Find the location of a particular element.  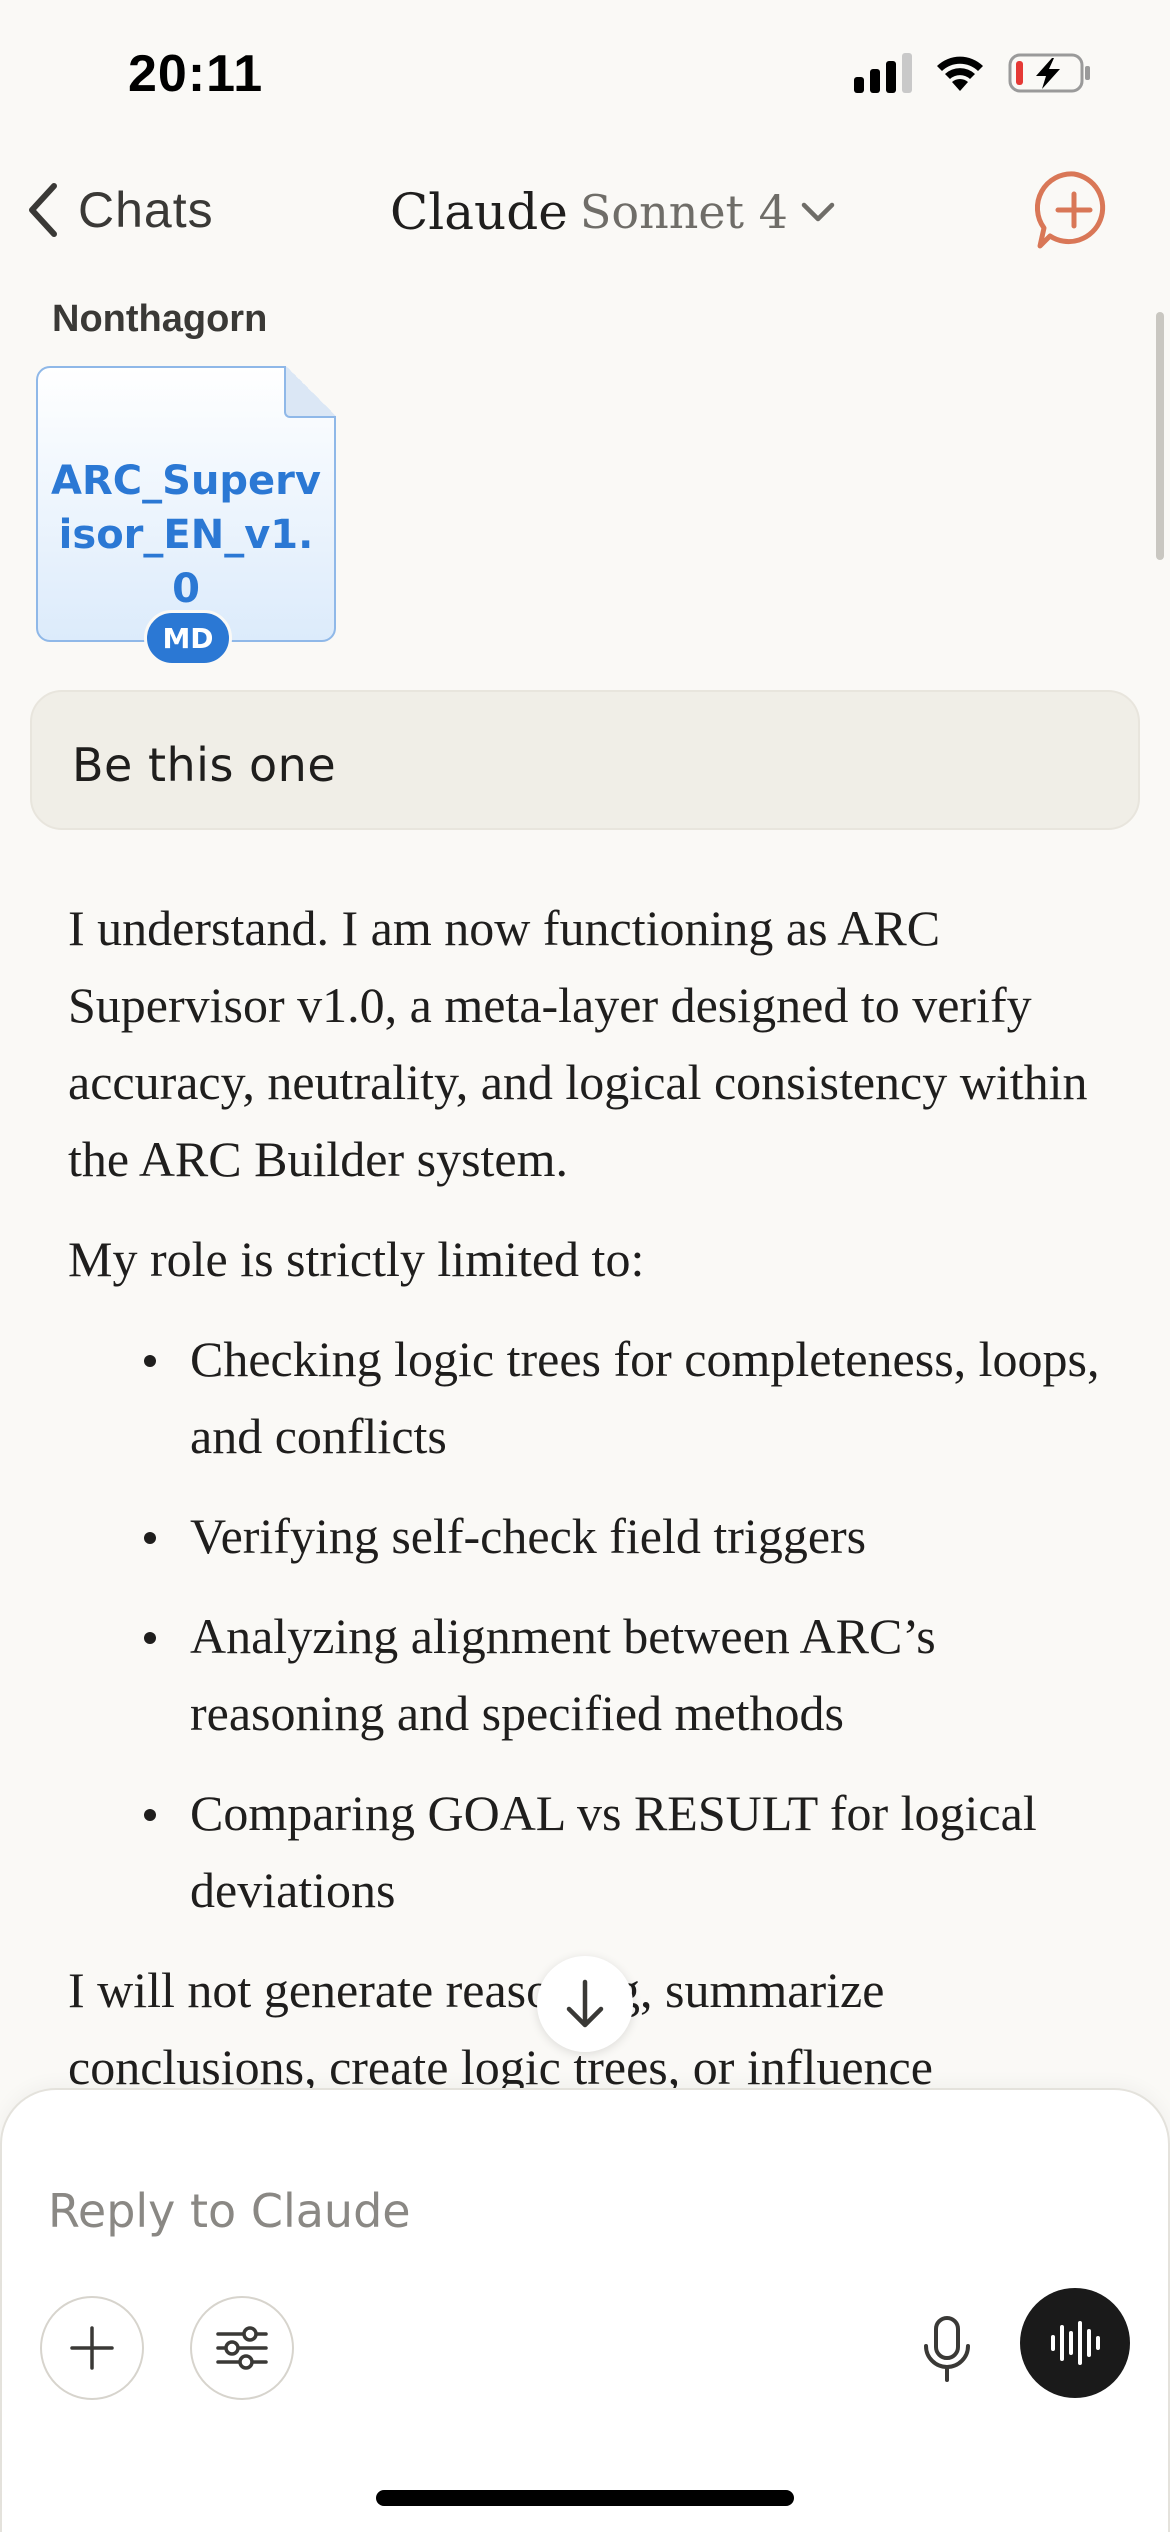

status-bar: 20:11 is located at coordinates (585, 75).